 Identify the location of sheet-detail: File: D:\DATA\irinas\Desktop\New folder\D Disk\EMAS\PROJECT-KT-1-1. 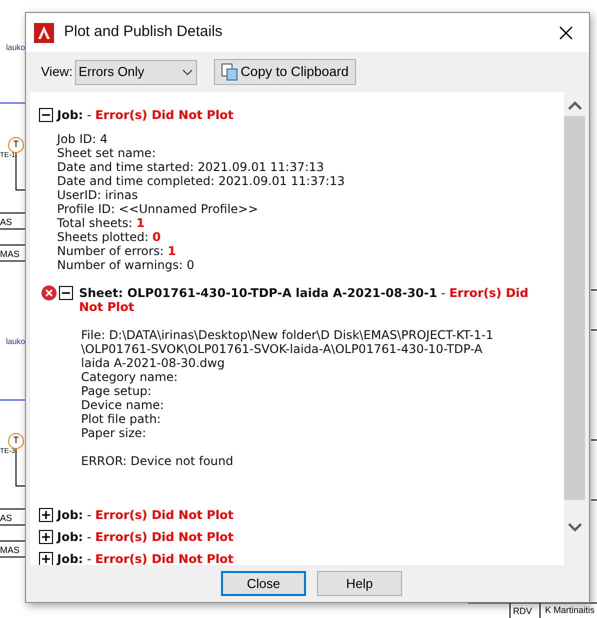
(287, 335).